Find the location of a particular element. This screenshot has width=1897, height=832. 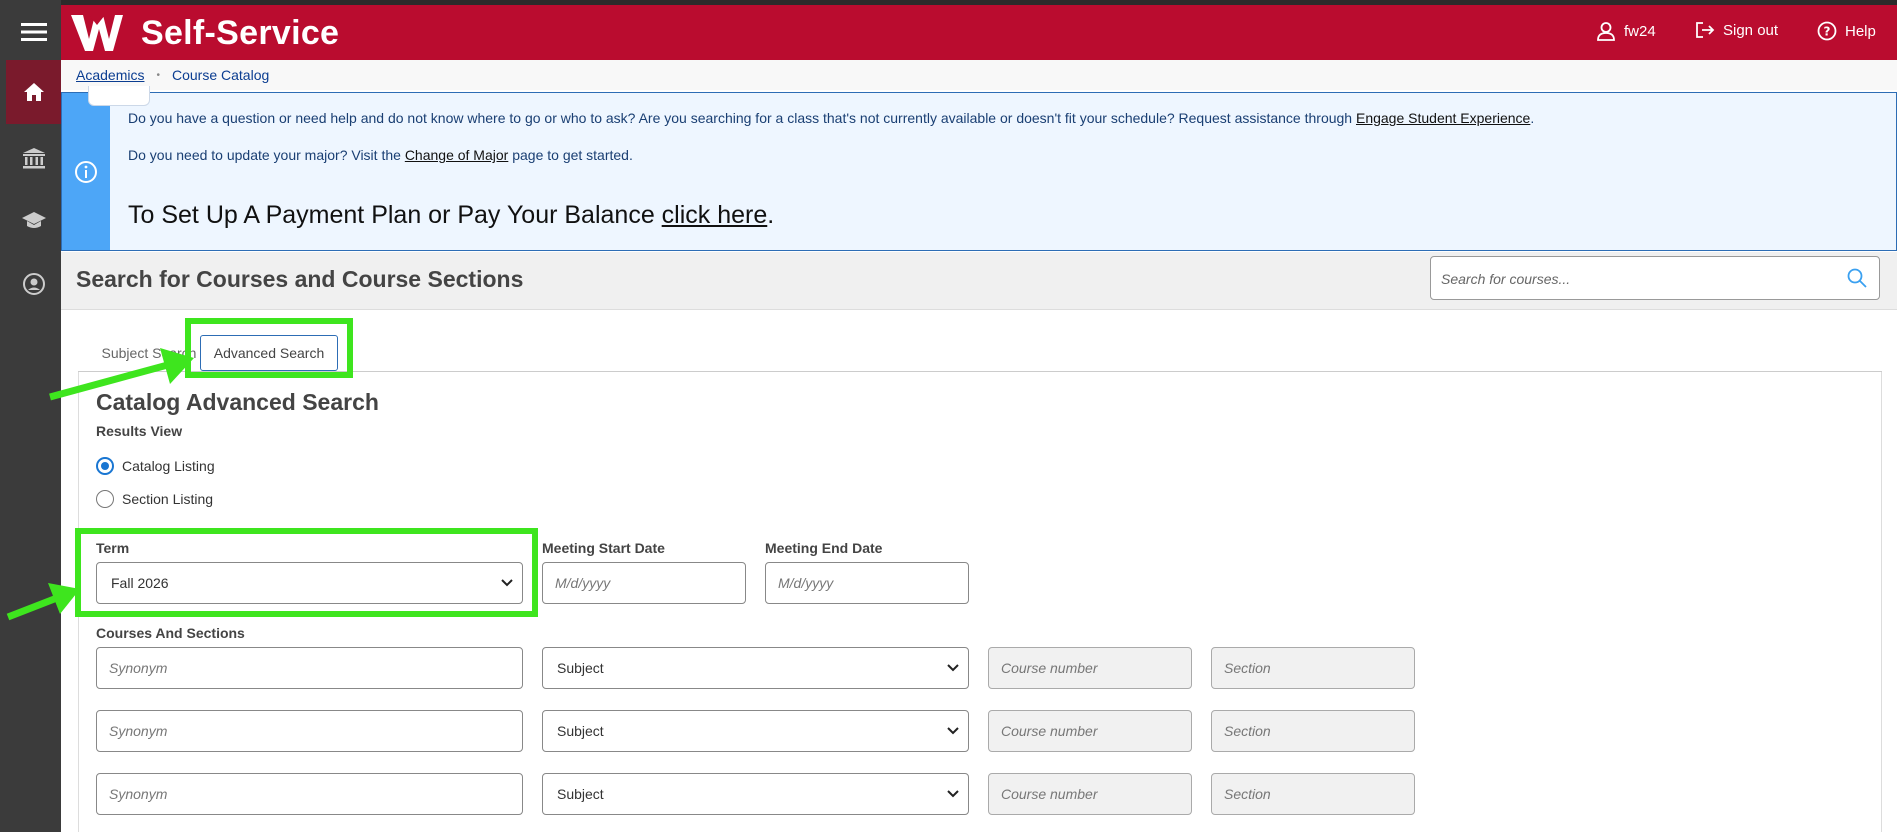

menu-button is located at coordinates (33, 32).